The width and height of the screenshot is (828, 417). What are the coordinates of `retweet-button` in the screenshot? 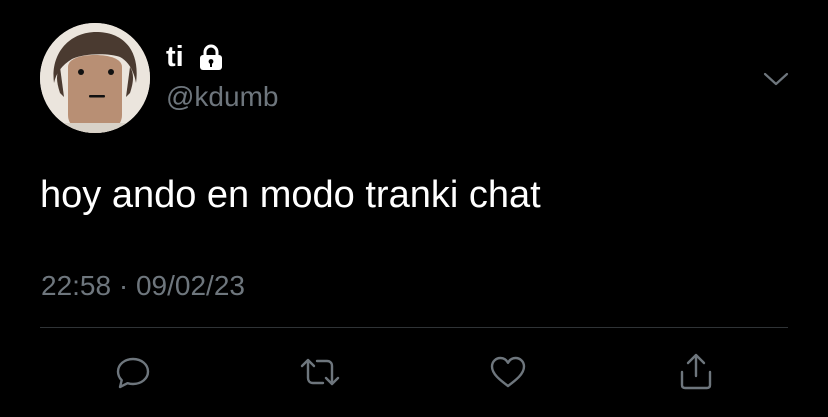 It's located at (320, 374).